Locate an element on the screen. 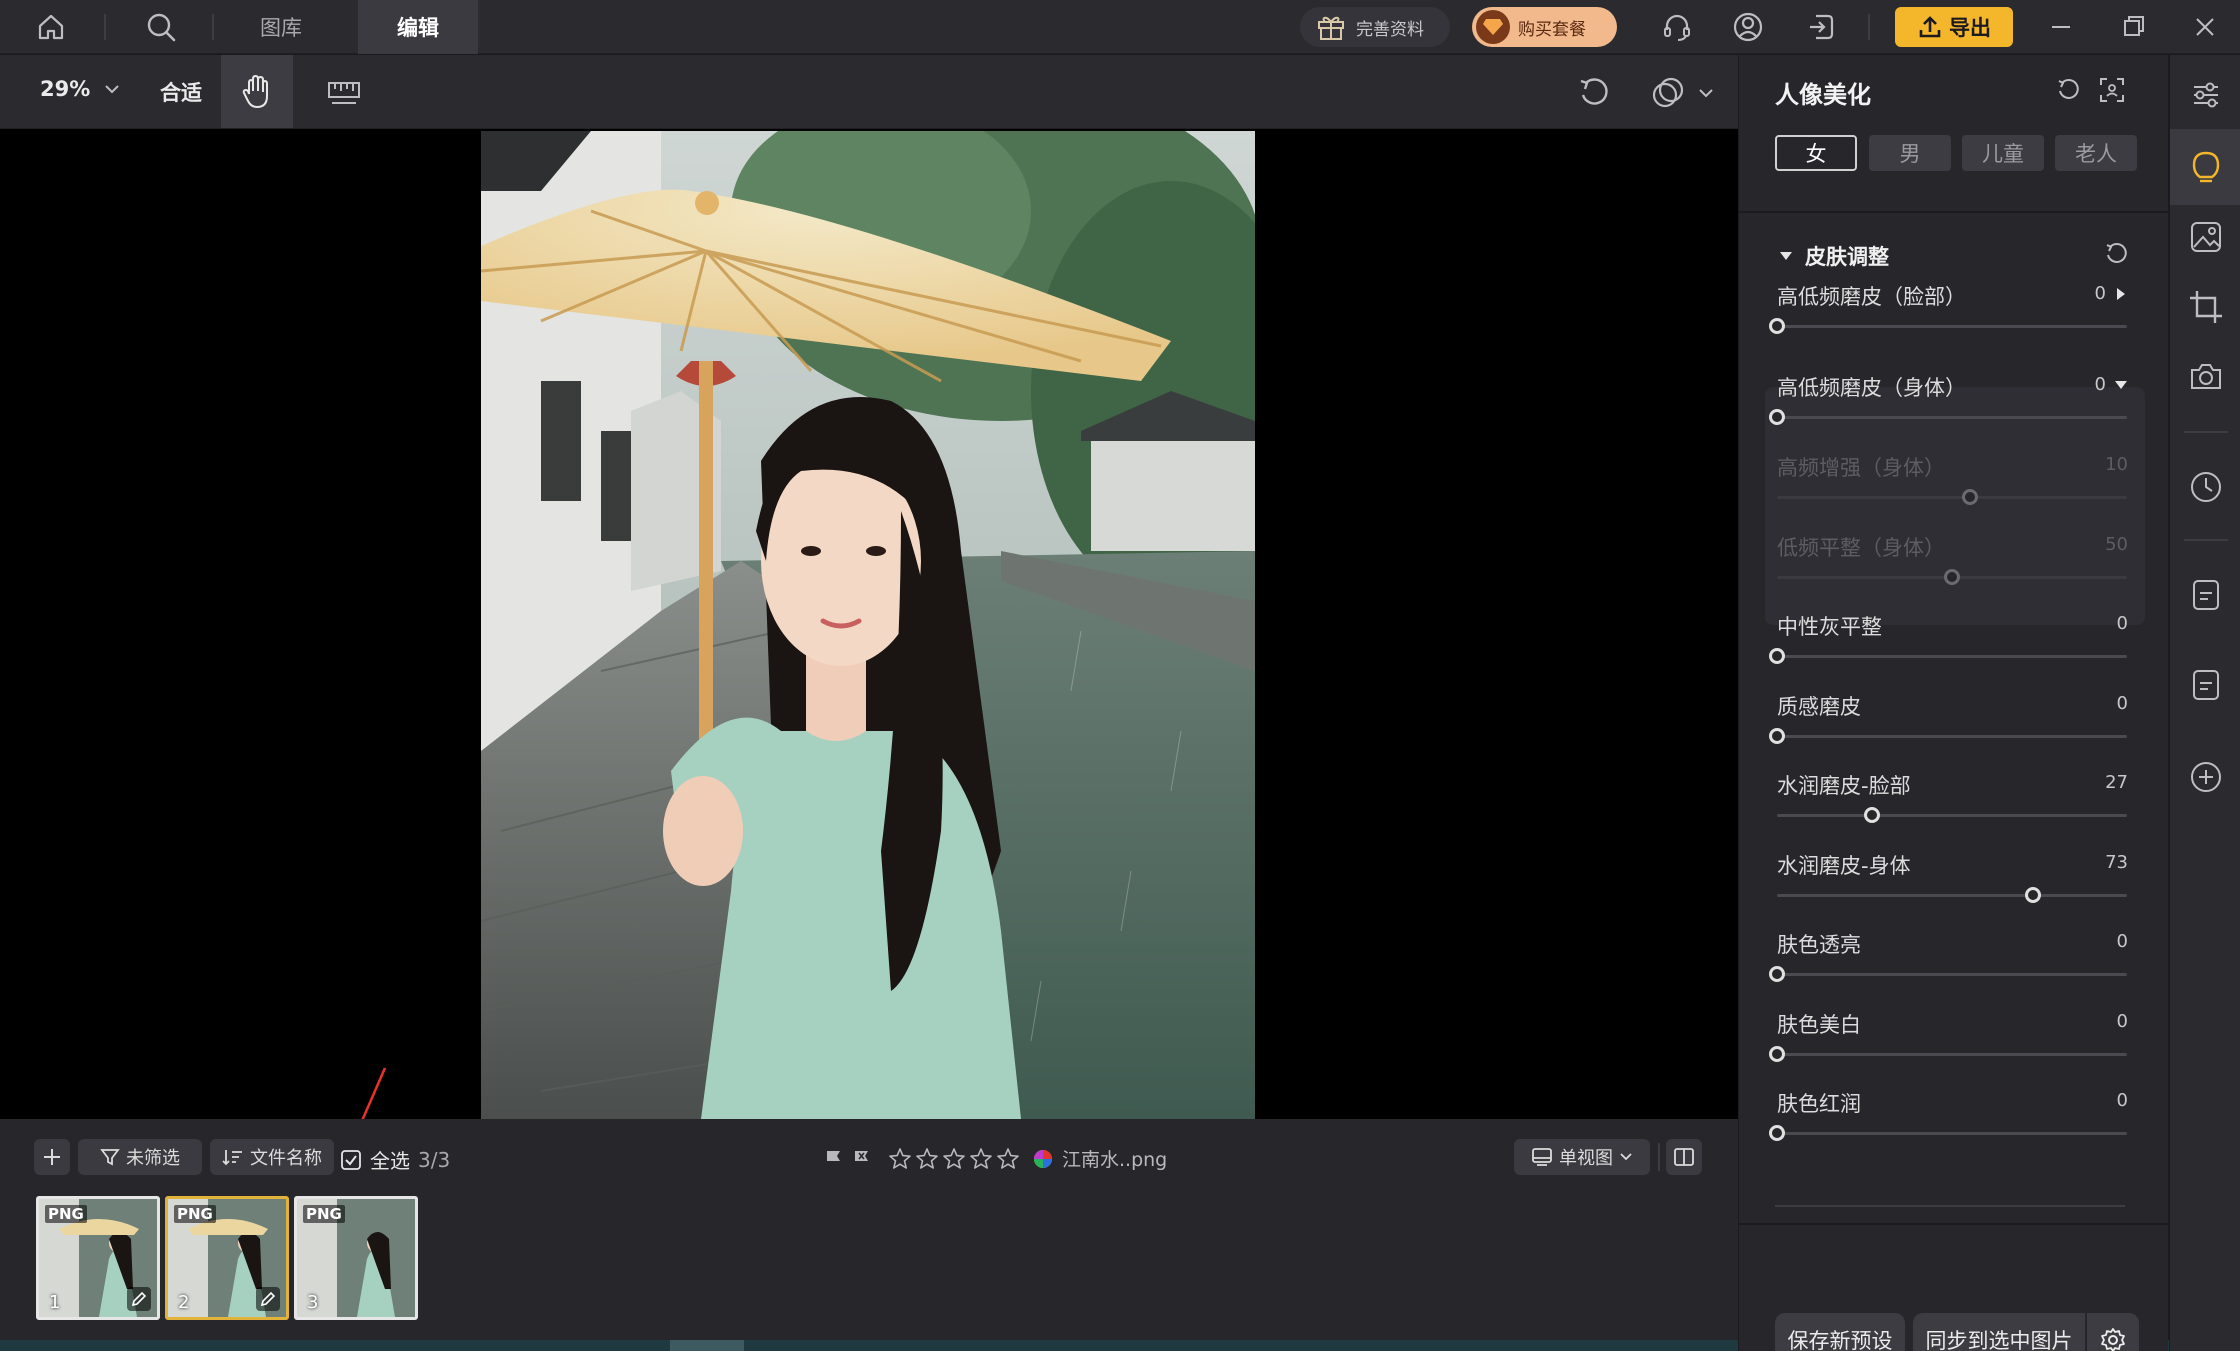 The width and height of the screenshot is (2240, 1351). thumbnail-number: 2 is located at coordinates (184, 1302).